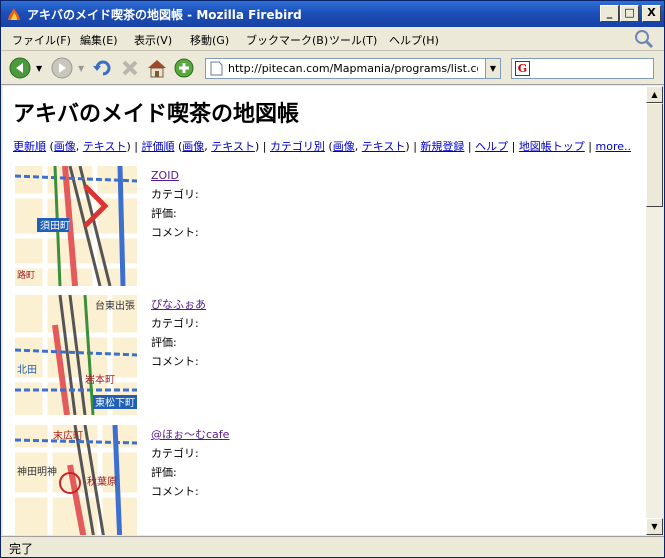 This screenshot has width=665, height=558. I want to click on map-label: 秋葉原, so click(102, 481).